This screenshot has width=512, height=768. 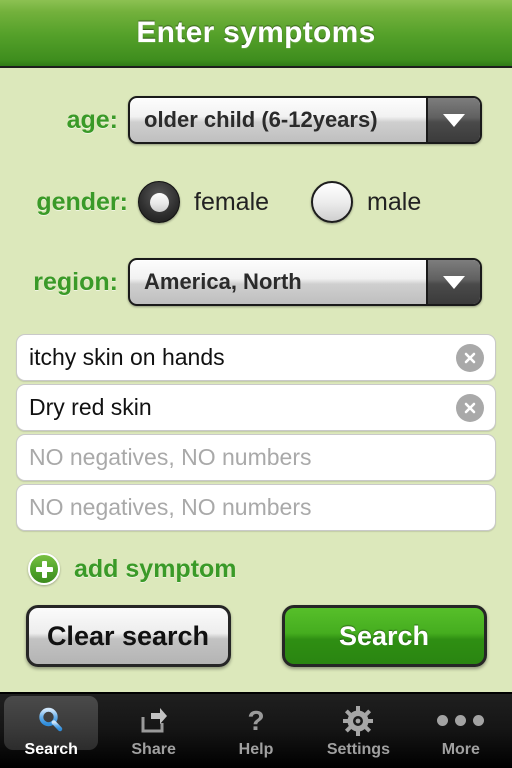 I want to click on search-button: Search, so click(x=384, y=636).